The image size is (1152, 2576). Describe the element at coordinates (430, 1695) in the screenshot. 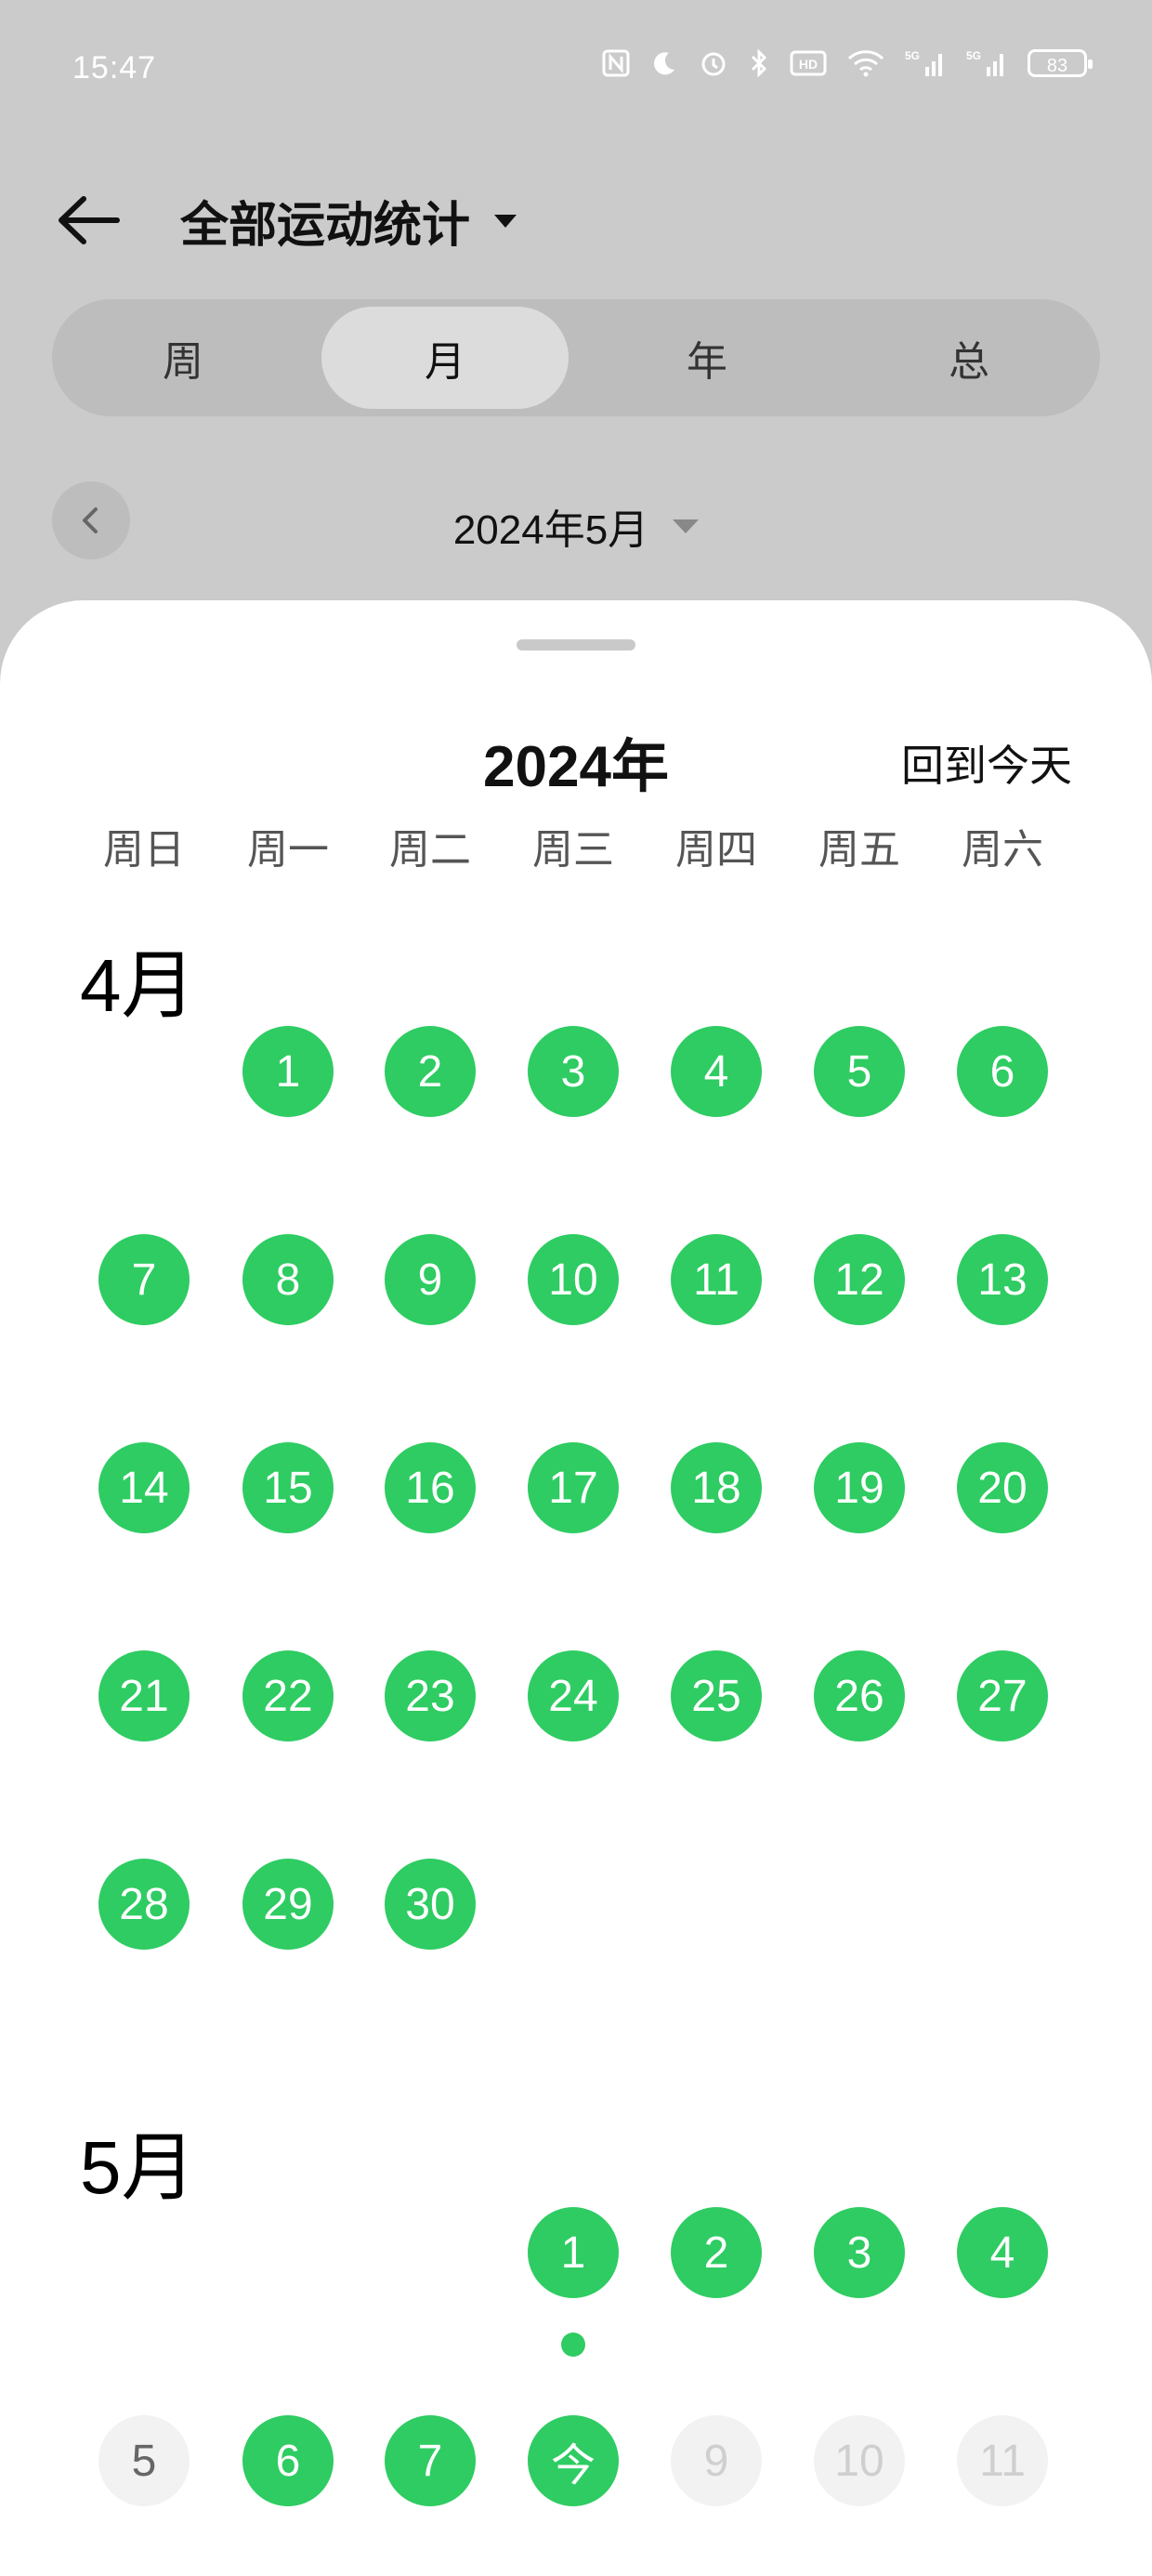

I see `calendar-day: 23` at that location.